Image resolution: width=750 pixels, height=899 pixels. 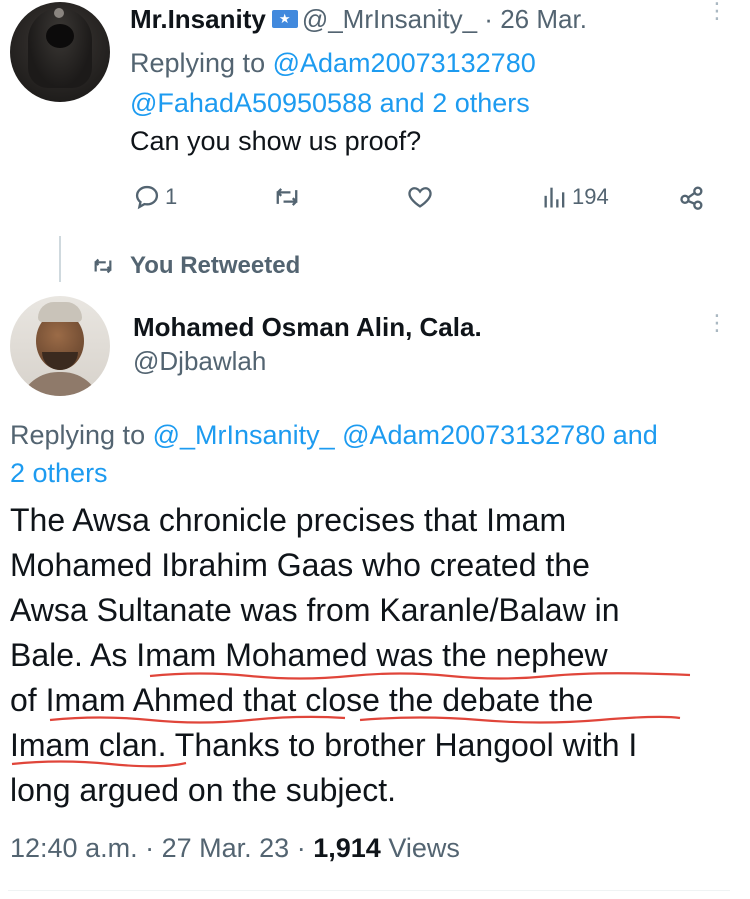 What do you see at coordinates (60, 346) in the screenshot?
I see `avatar-djbawlah` at bounding box center [60, 346].